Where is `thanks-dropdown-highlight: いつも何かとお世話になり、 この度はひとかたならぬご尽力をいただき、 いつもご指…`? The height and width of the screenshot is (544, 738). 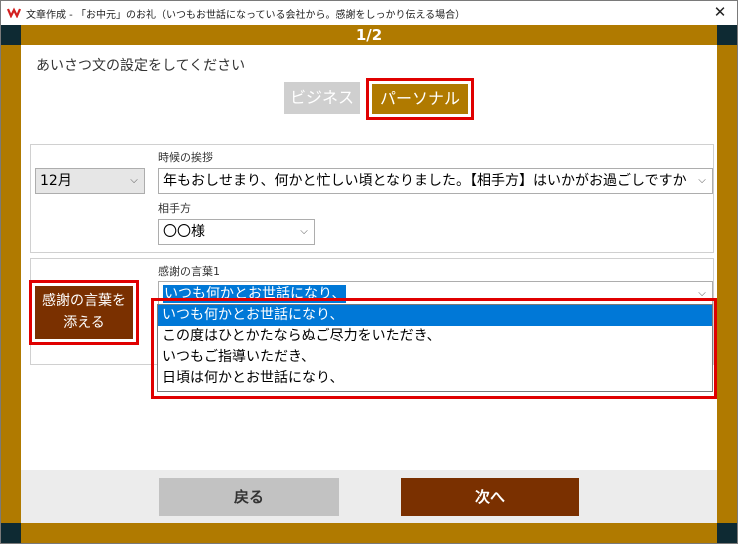
thanks-dropdown-highlight: いつも何かとお世話になり、 この度はひとかたならぬご尽力をいただき、 いつもご指… is located at coordinates (434, 348).